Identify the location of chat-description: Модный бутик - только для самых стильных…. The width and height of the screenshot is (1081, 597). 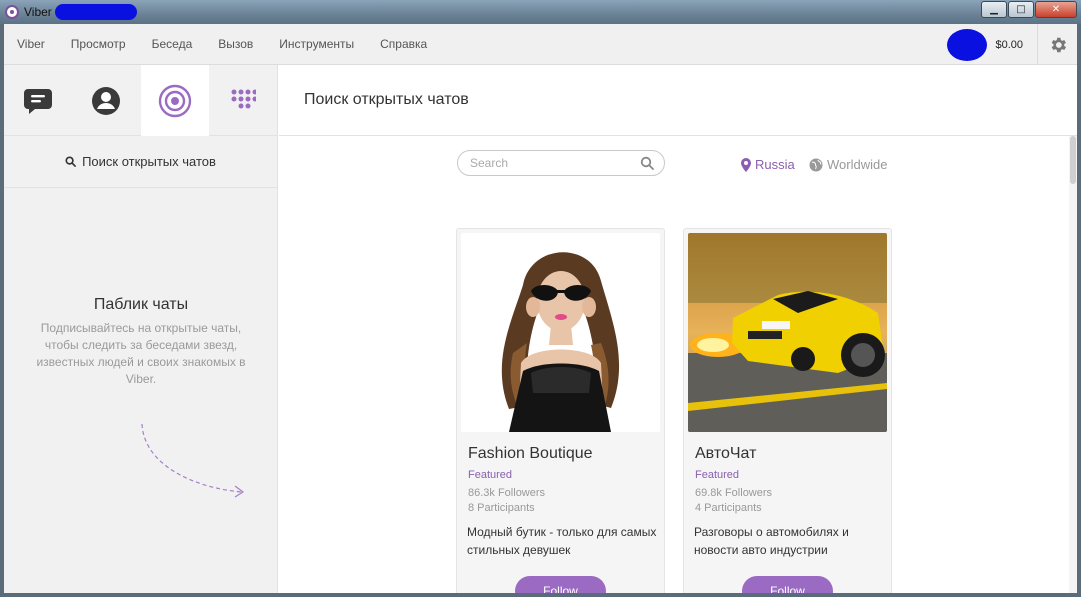
(562, 541).